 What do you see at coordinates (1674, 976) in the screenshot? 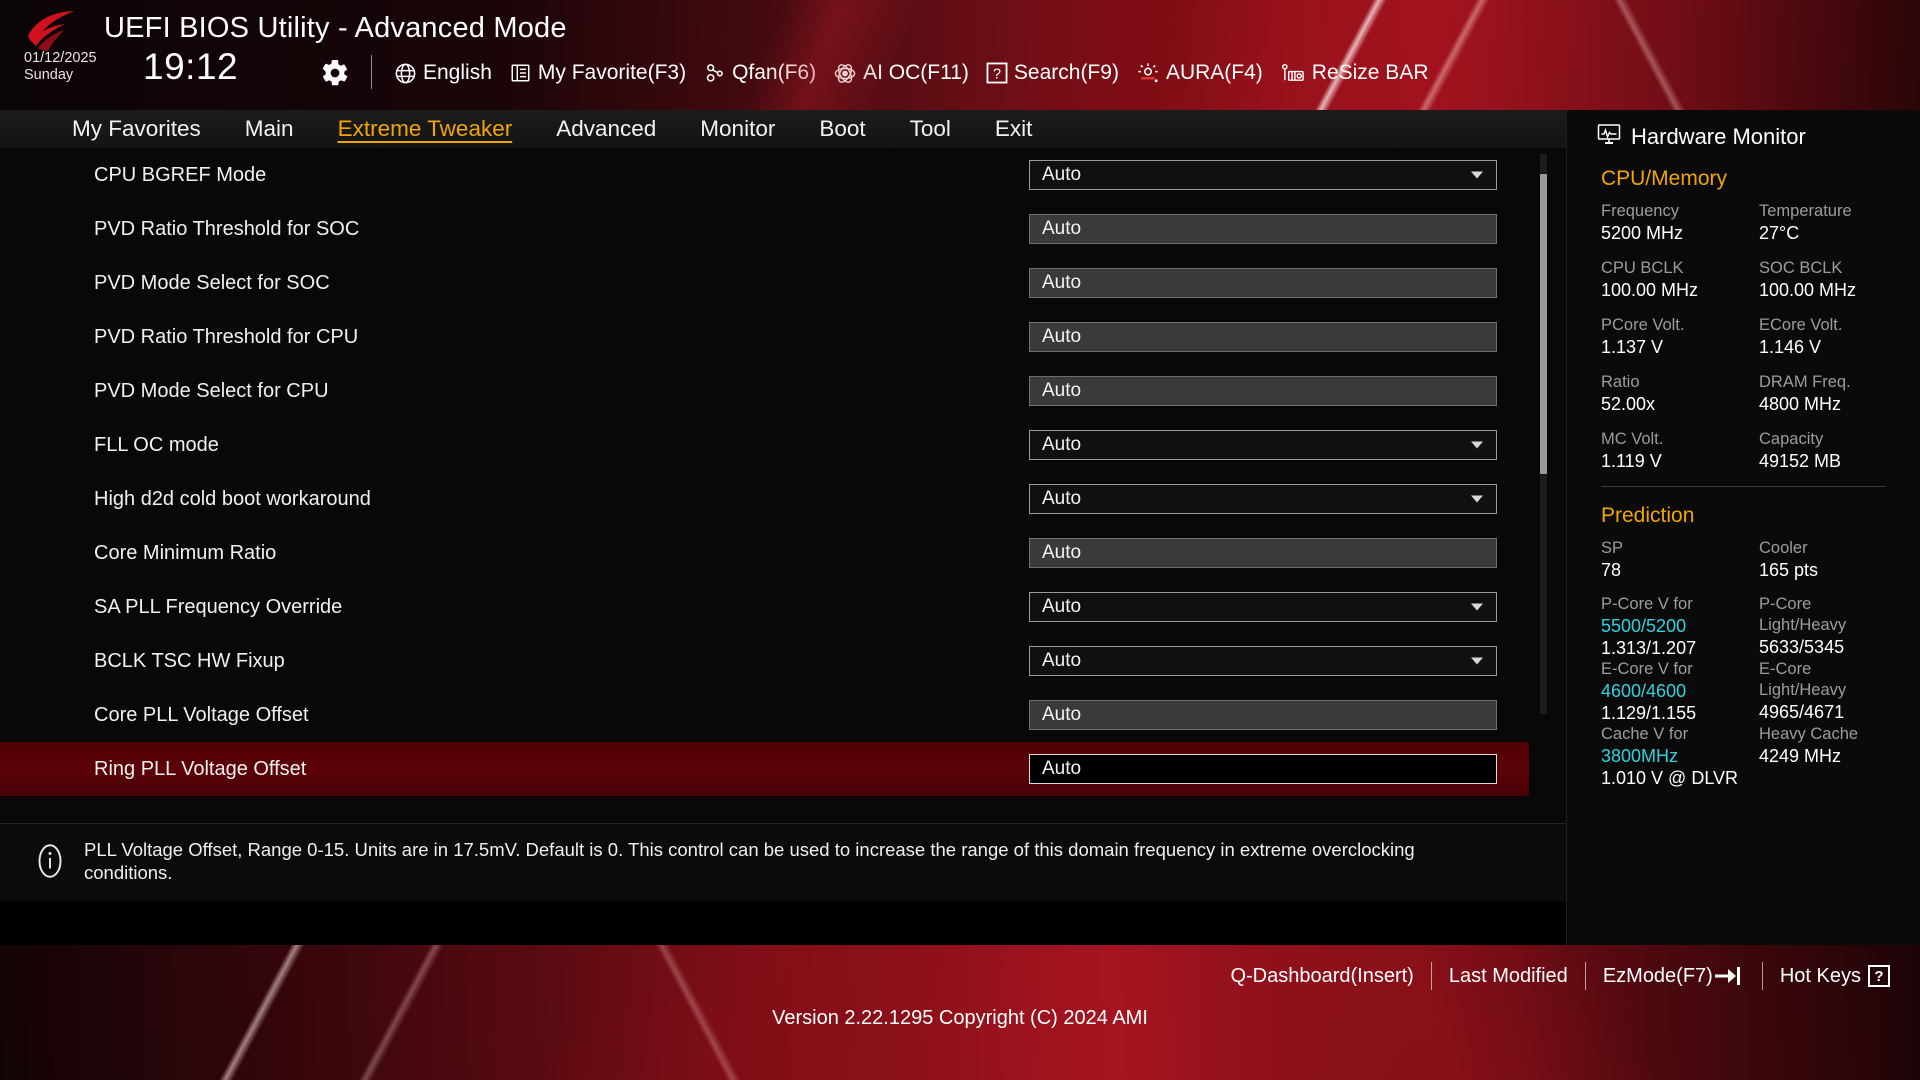
I see `footer-link-ez-mode: EzMode(F7)` at bounding box center [1674, 976].